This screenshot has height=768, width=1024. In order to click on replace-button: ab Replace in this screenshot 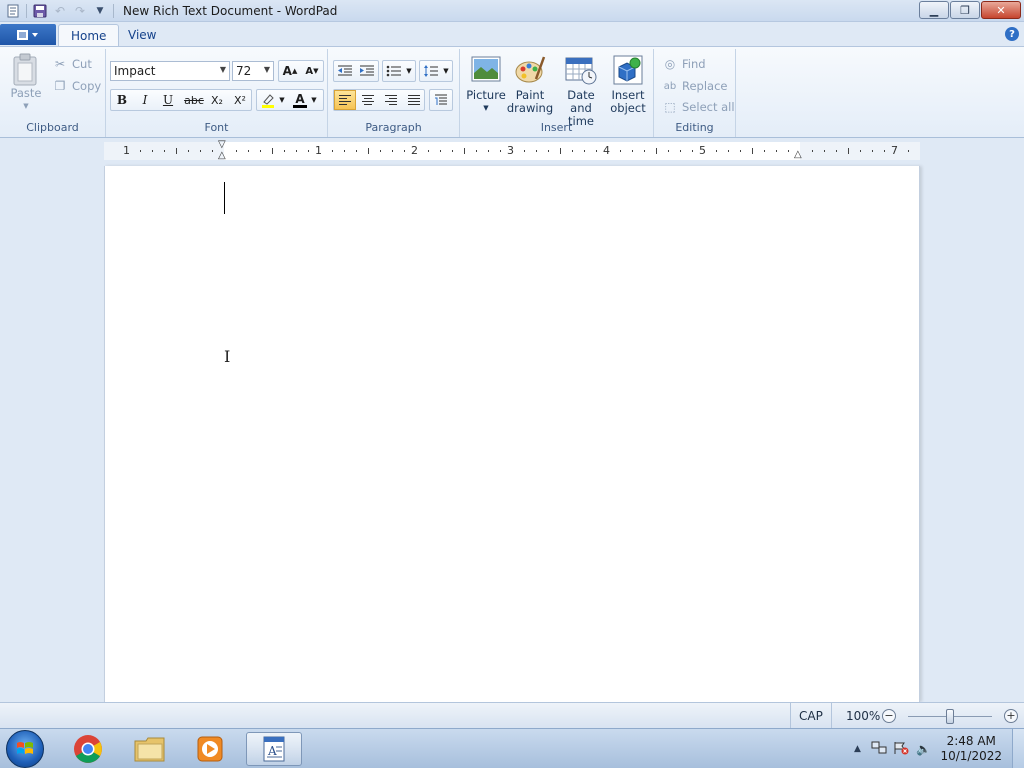, I will do `click(695, 86)`.